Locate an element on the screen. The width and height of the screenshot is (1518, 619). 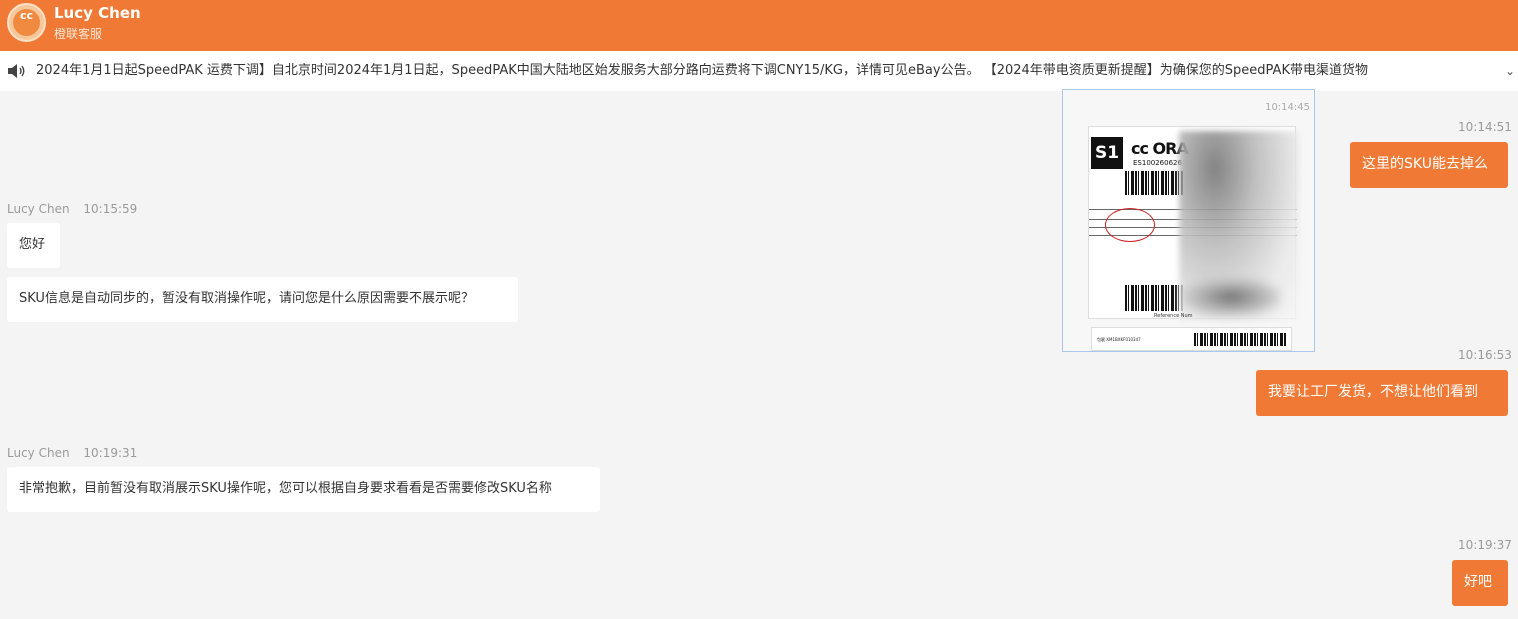
agent-name: Lucy Chen is located at coordinates (97, 13).